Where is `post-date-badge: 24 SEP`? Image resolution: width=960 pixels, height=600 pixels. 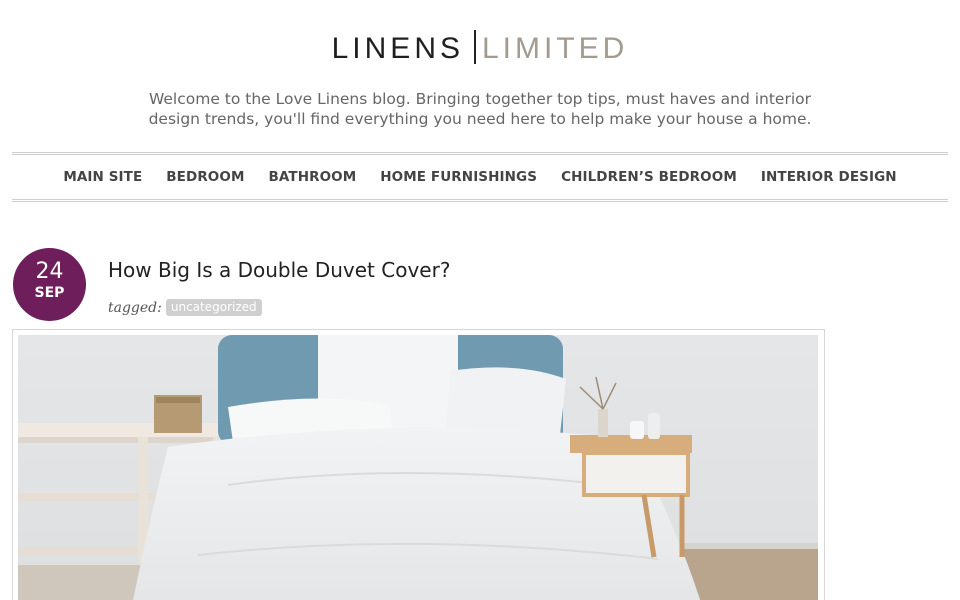
post-date-badge: 24 SEP is located at coordinates (49, 284).